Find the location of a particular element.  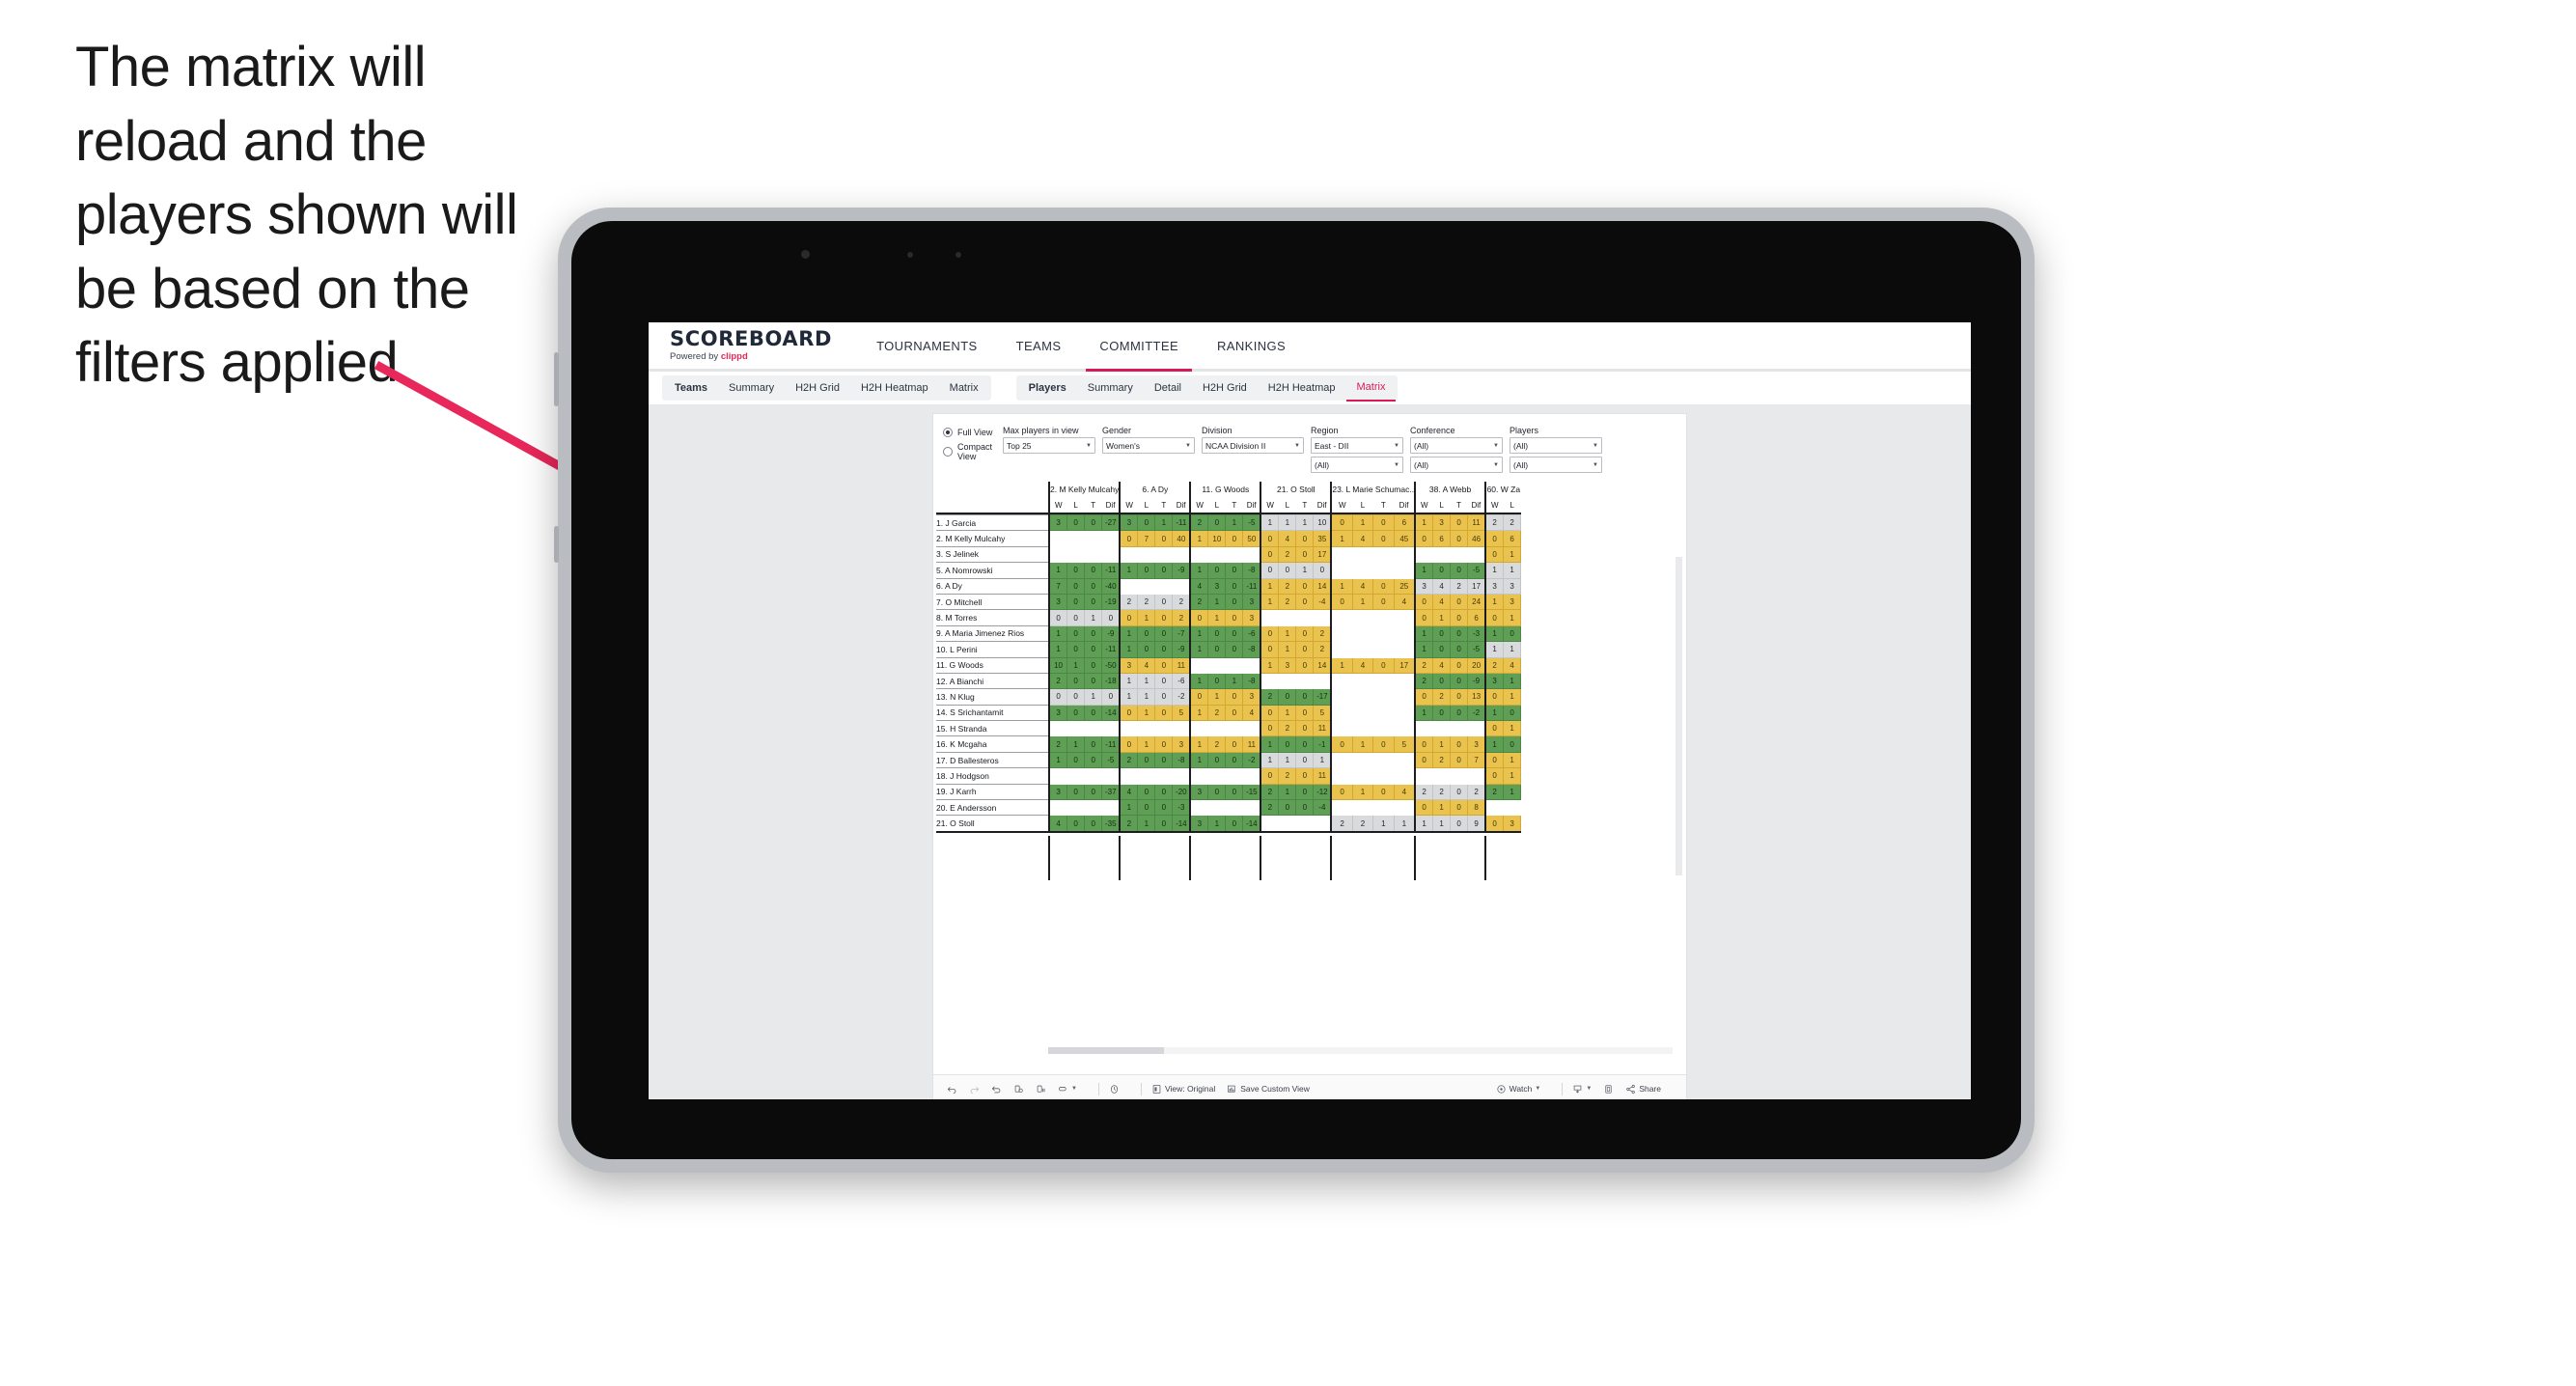

table-row: 12. A Bianchi 2 0 0 -18 1 1 0 -6 1 0 1 -8 2 0 0 -9 3 1 is located at coordinates (1229, 681).